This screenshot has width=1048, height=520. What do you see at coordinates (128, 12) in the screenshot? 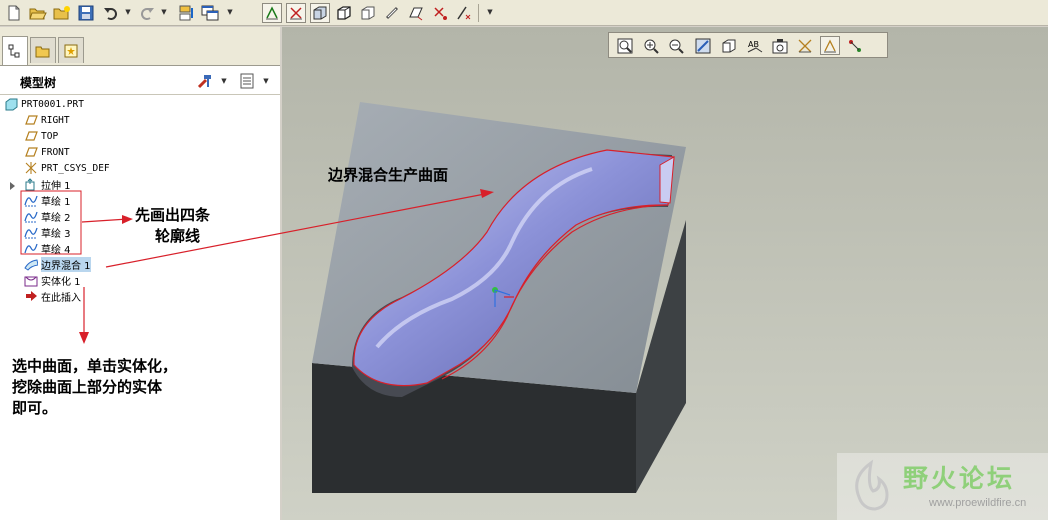
I see `undo-dropdown-icon: ▼` at bounding box center [128, 12].